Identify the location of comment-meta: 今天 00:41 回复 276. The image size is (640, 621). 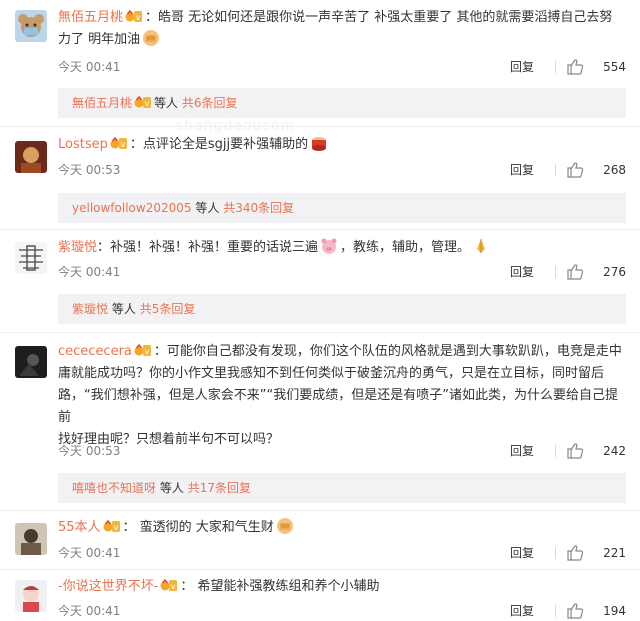
(342, 272).